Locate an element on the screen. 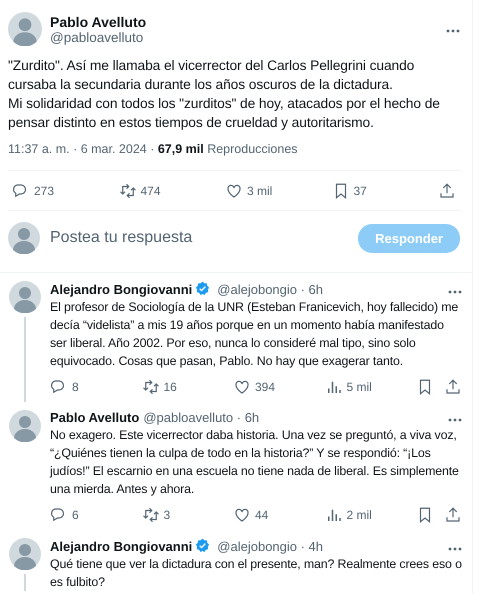 The height and width of the screenshot is (593, 484). reply-button: 273 is located at coordinates (33, 191).